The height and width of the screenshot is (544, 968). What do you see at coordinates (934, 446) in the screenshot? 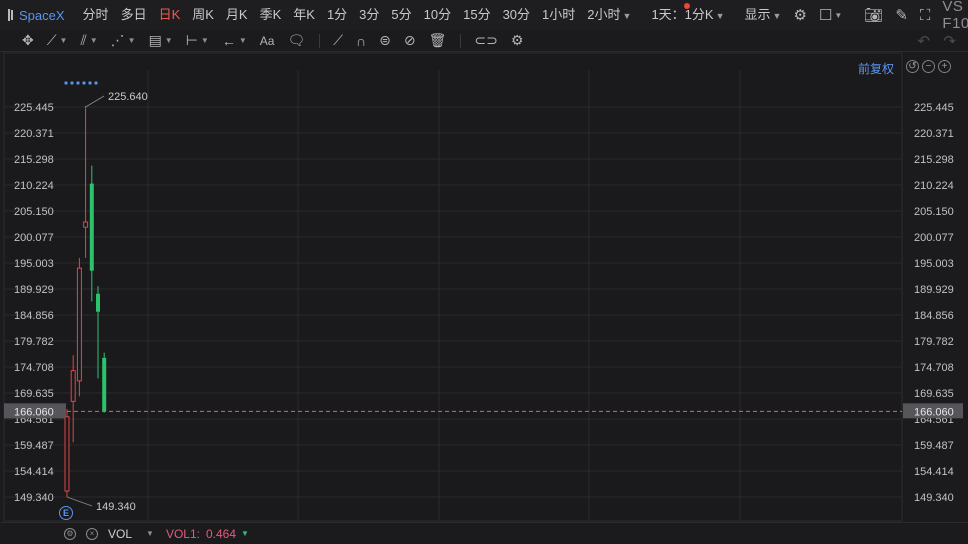
I see `y-tick-label-right: 159.487` at bounding box center [934, 446].